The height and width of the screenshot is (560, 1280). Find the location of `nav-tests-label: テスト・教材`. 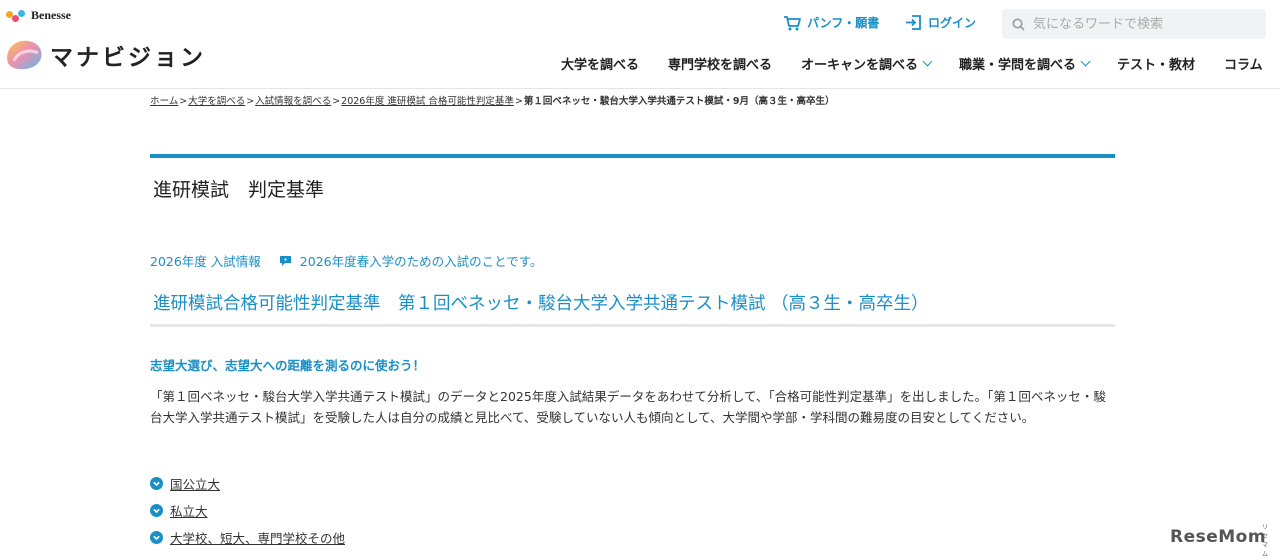

nav-tests-label: テスト・教材 is located at coordinates (1156, 65).